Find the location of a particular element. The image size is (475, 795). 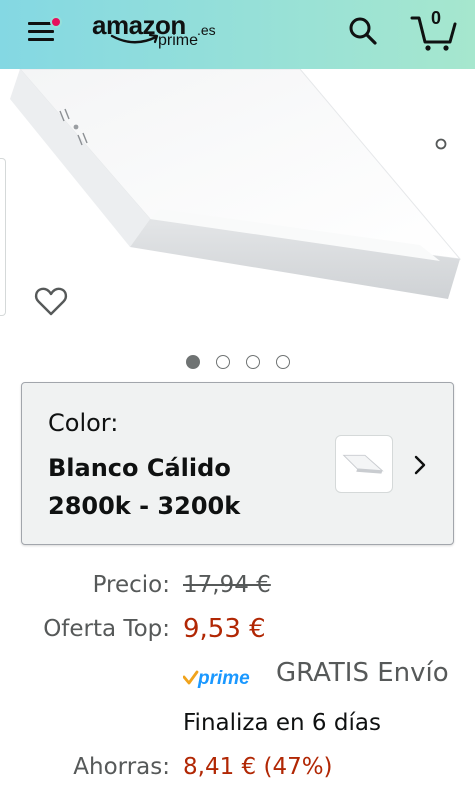

wishlist-button is located at coordinates (51, 301).